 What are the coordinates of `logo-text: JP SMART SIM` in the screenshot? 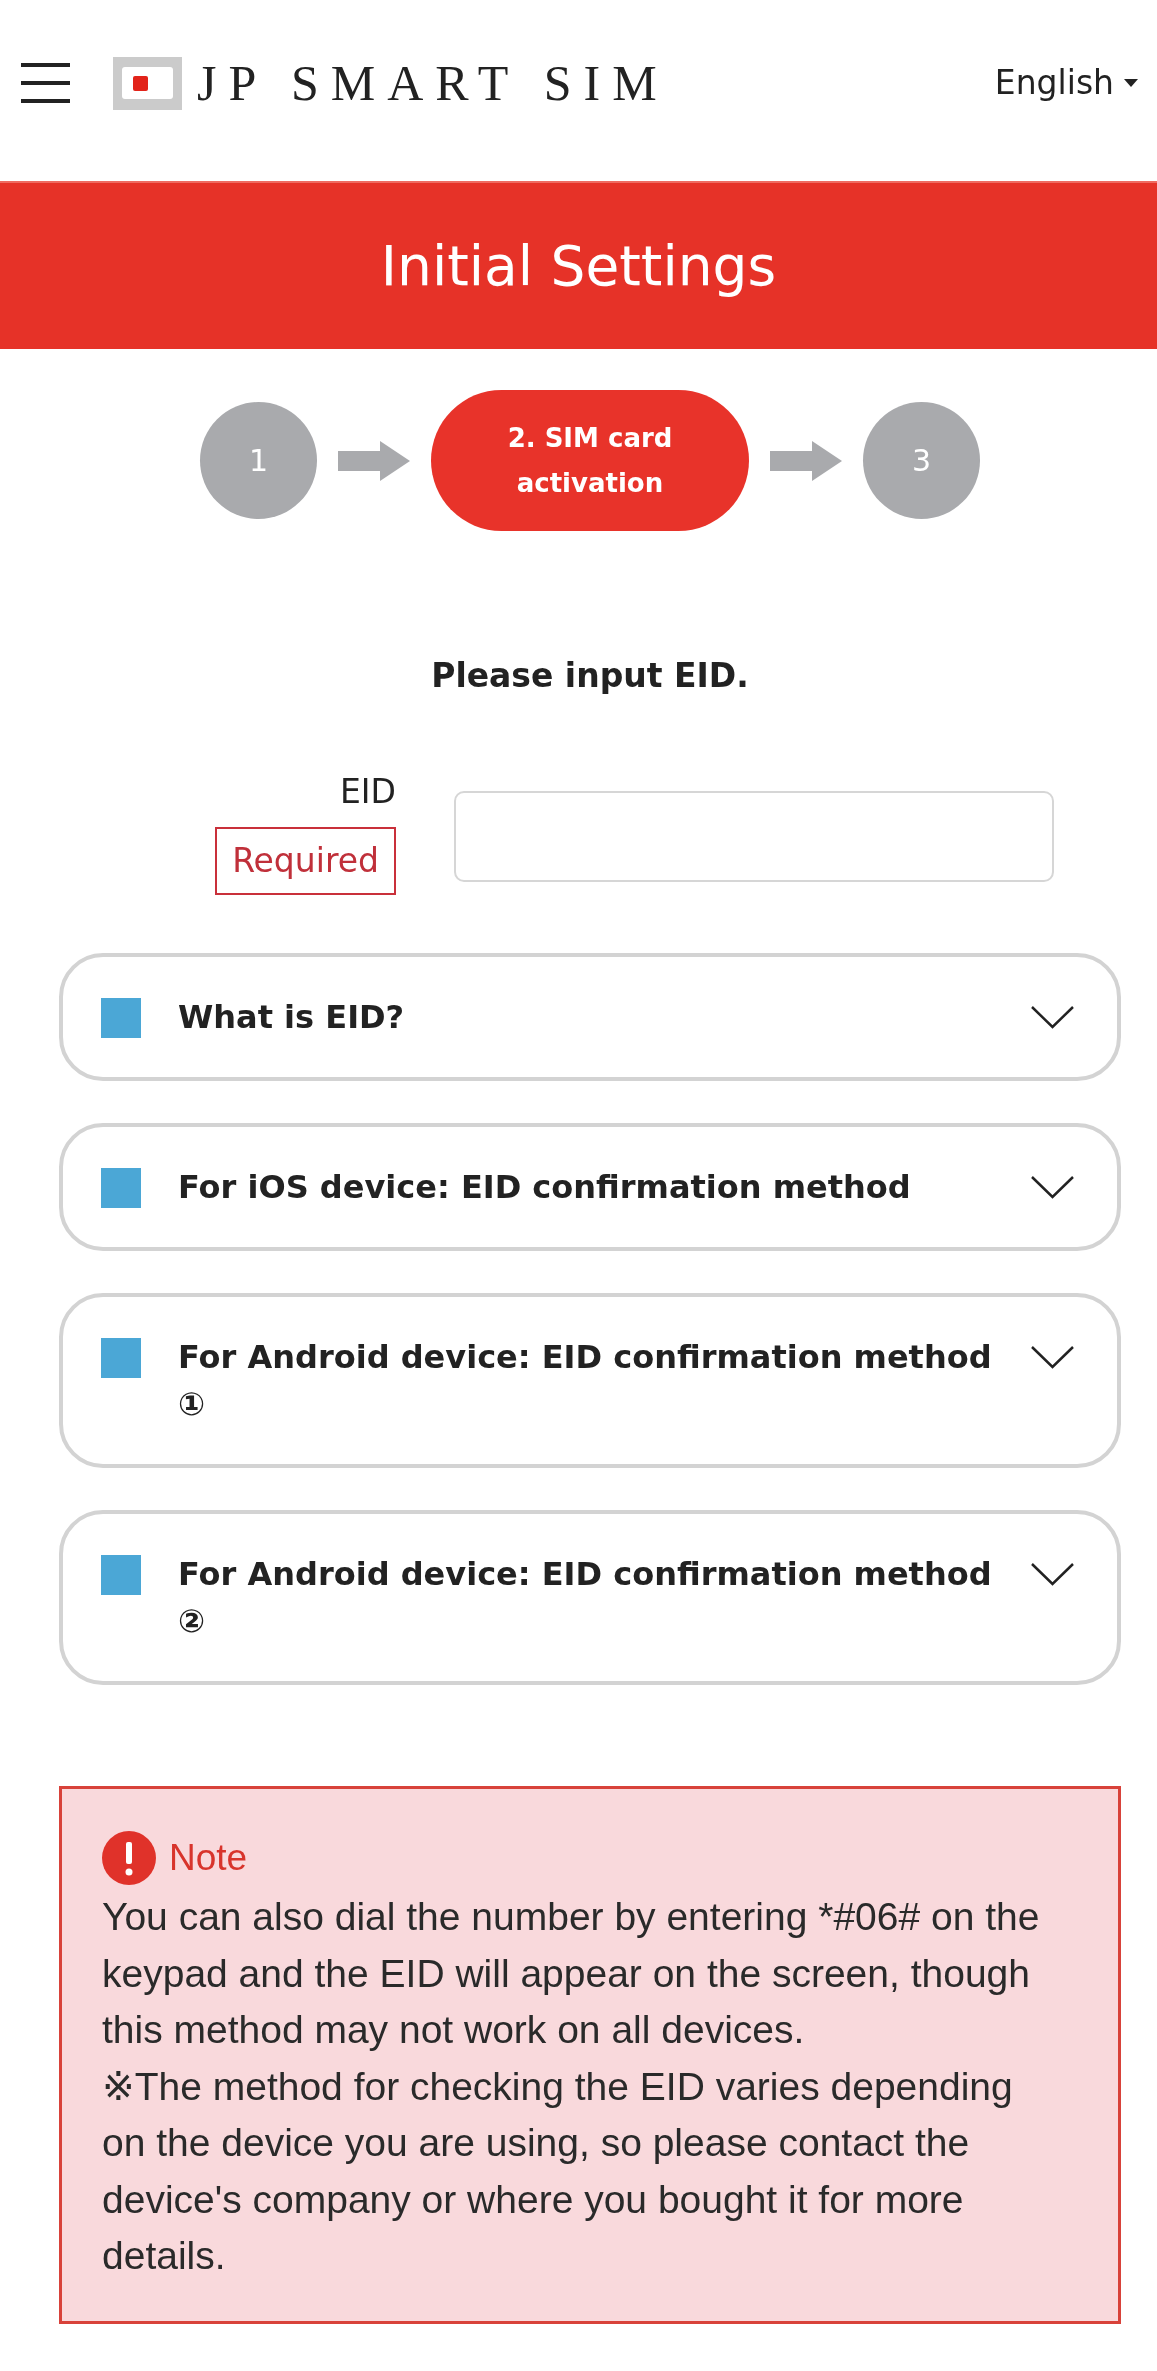 It's located at (433, 83).